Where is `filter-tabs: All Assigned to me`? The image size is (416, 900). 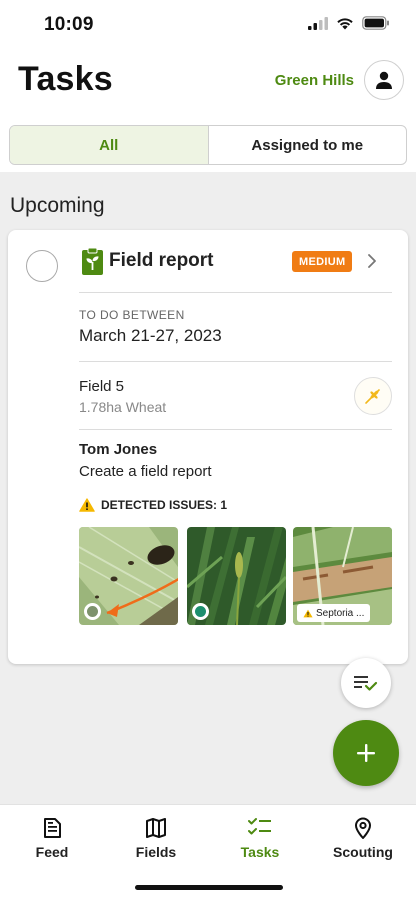 filter-tabs: All Assigned to me is located at coordinates (208, 145).